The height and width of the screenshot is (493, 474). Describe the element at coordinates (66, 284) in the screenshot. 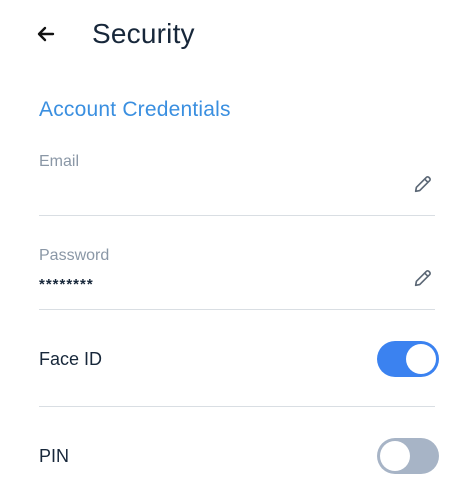

I see `password-value: ********` at that location.